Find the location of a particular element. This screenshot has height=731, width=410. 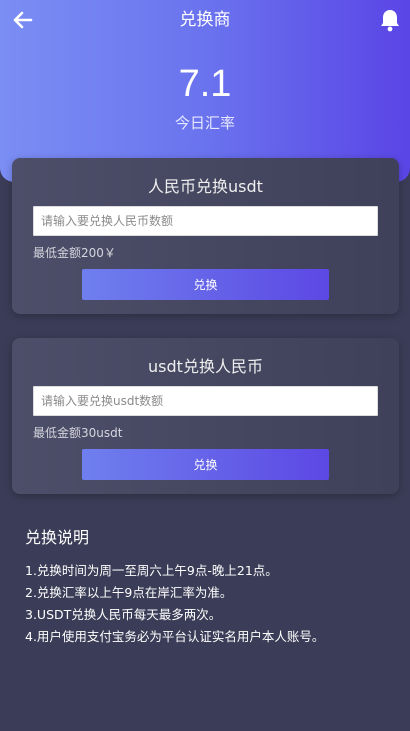

usdt-amount-input is located at coordinates (205, 401).